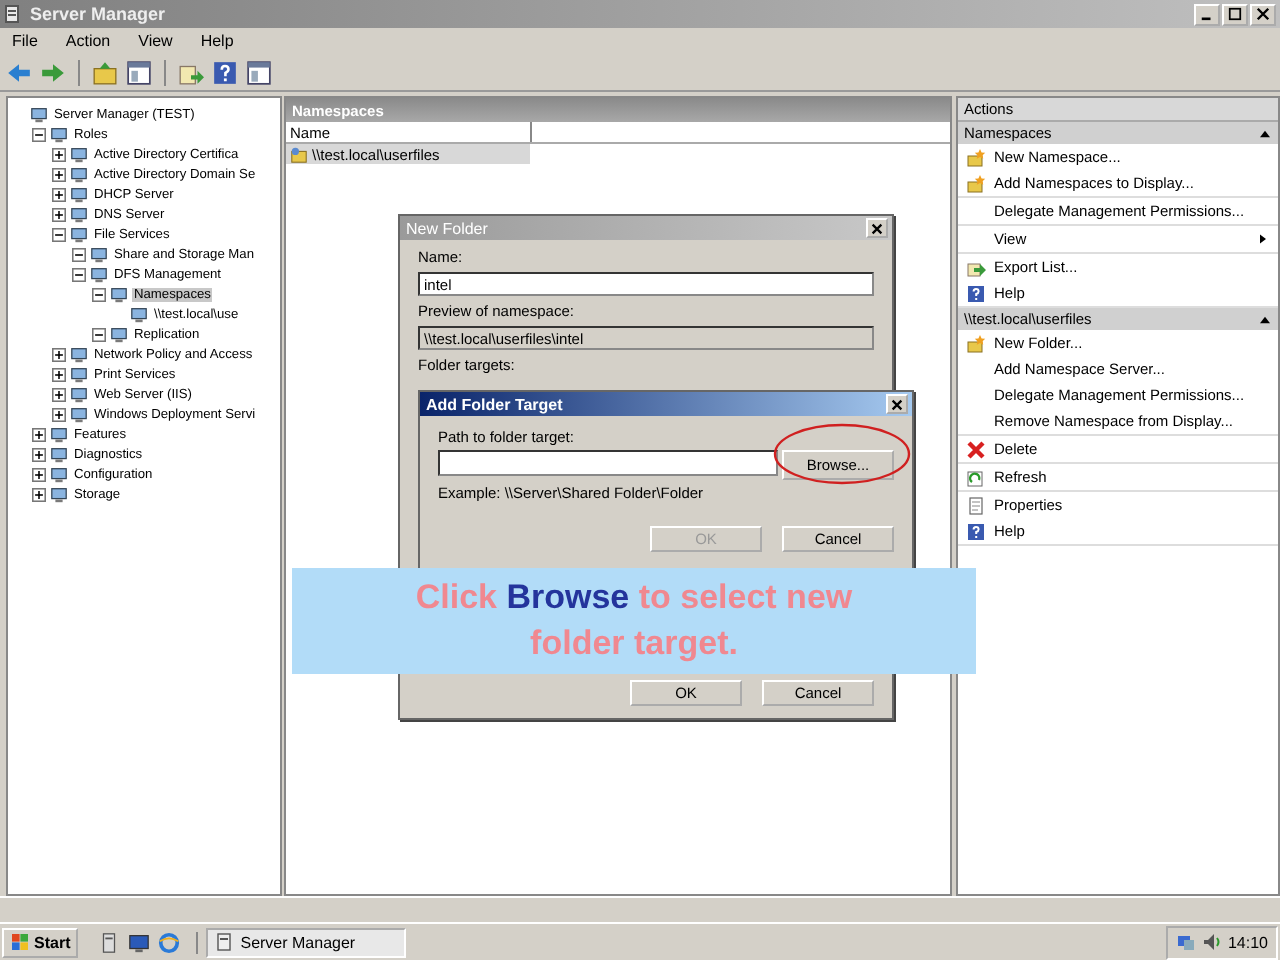 The width and height of the screenshot is (1280, 960). What do you see at coordinates (494, 404) in the screenshot?
I see `dialog-title: Add Folder Target` at bounding box center [494, 404].